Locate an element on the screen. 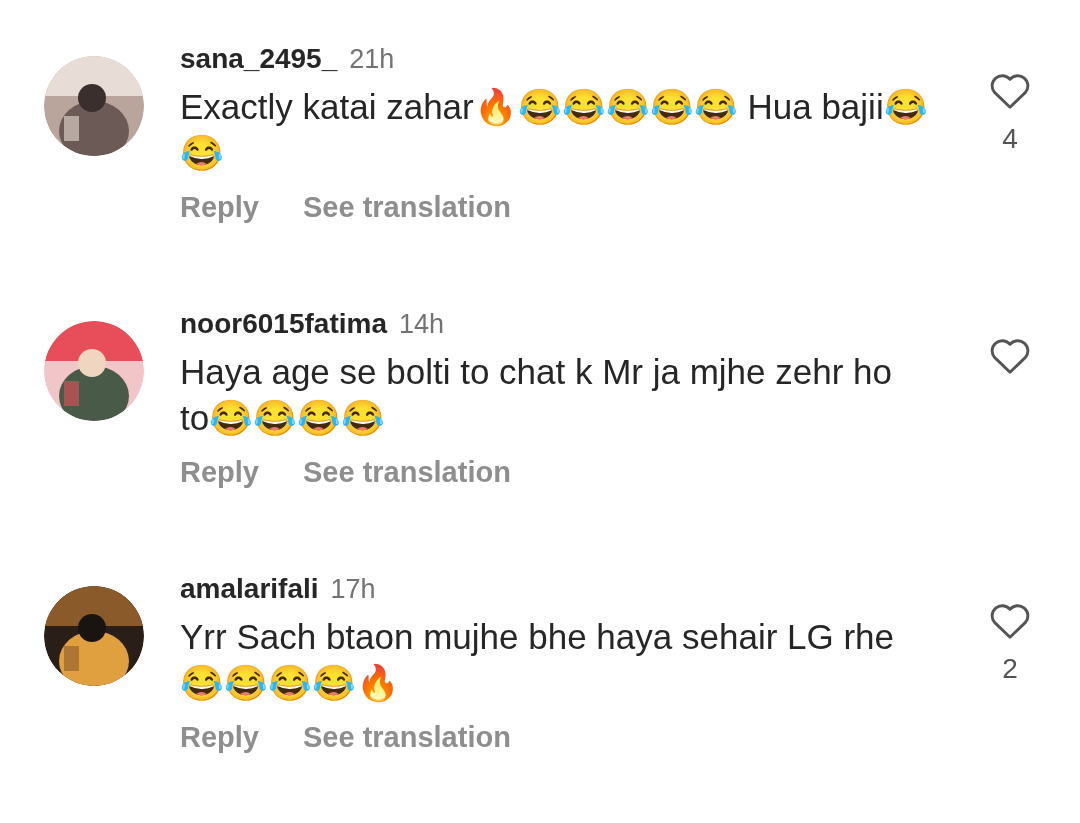  comment-time: 14h is located at coordinates (421, 324).